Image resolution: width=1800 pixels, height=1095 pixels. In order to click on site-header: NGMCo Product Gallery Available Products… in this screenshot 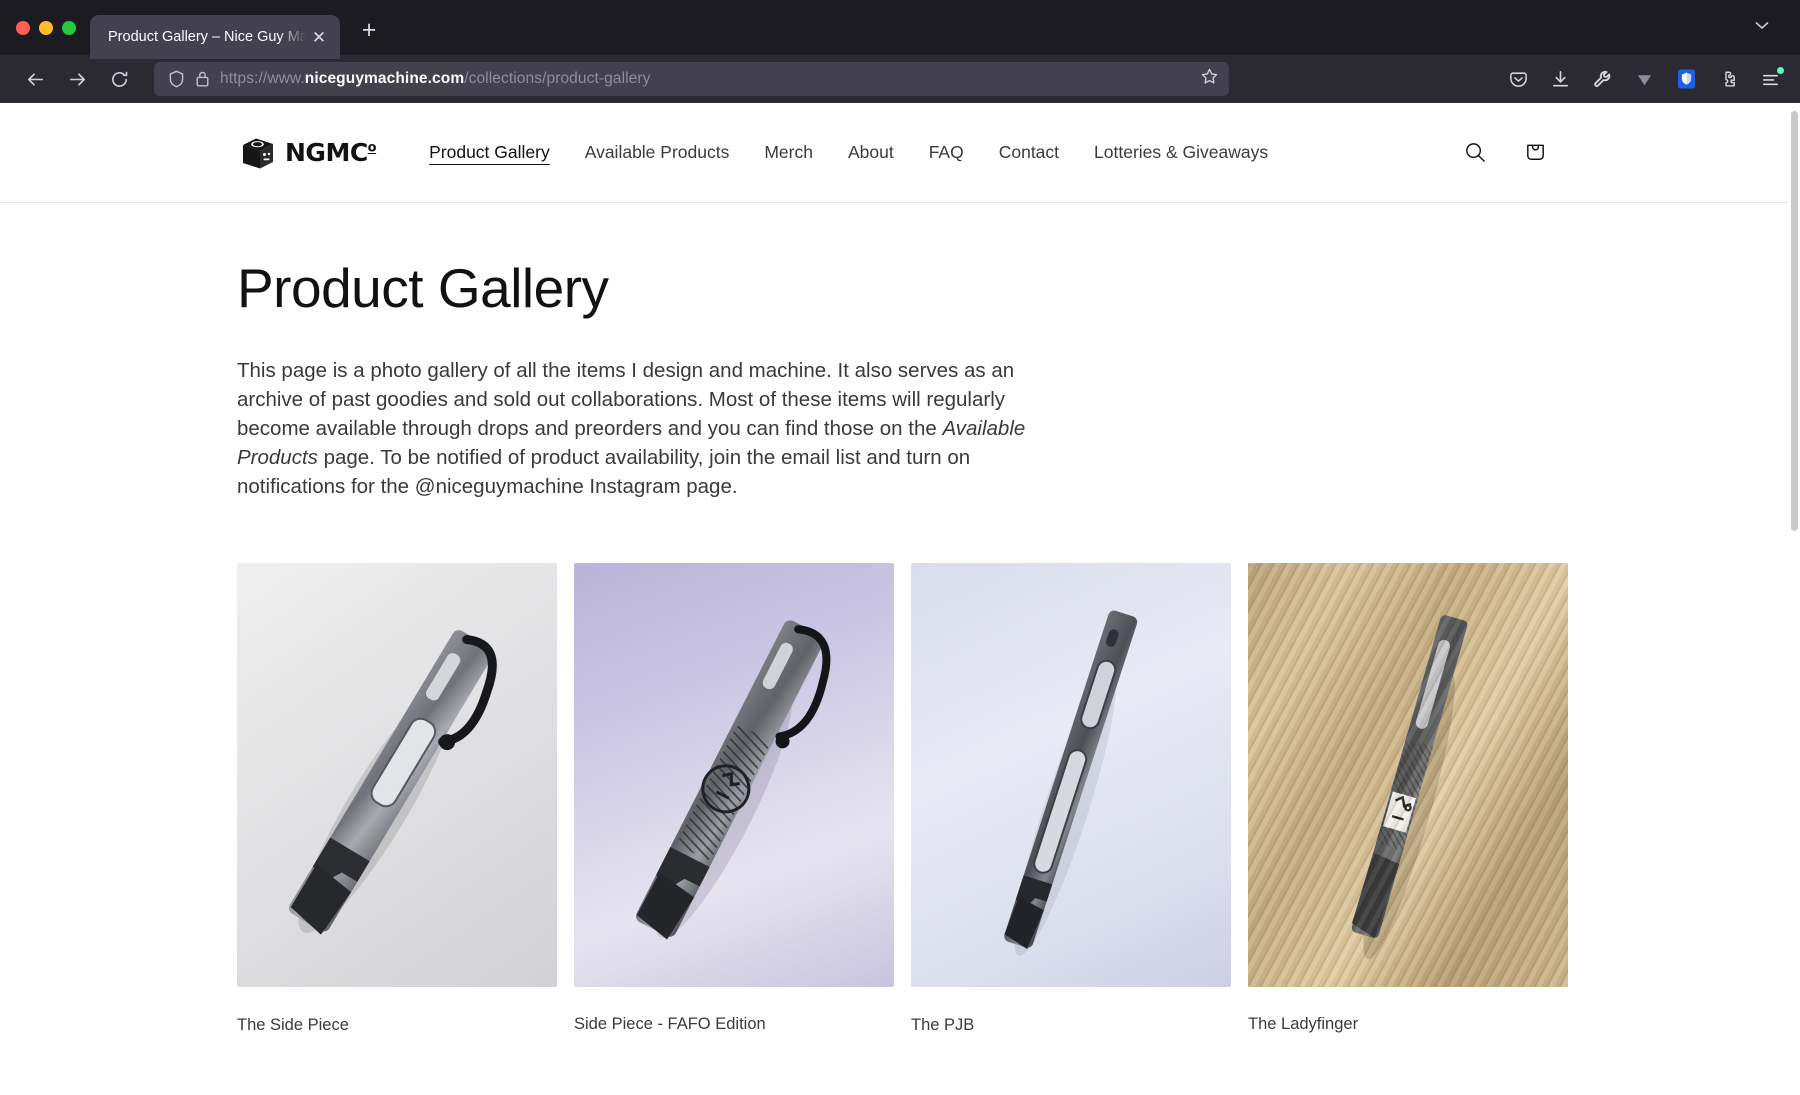, I will do `click(900, 153)`.